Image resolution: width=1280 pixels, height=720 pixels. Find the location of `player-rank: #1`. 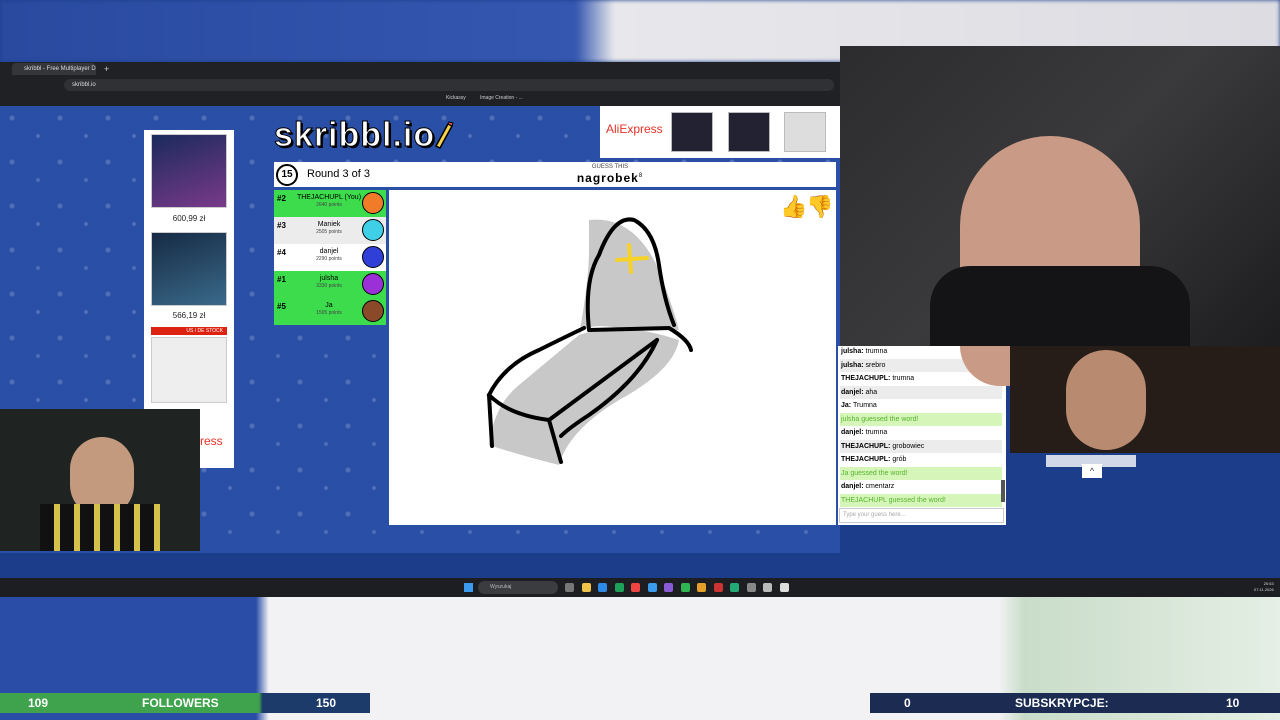

player-rank: #1 is located at coordinates (281, 279).